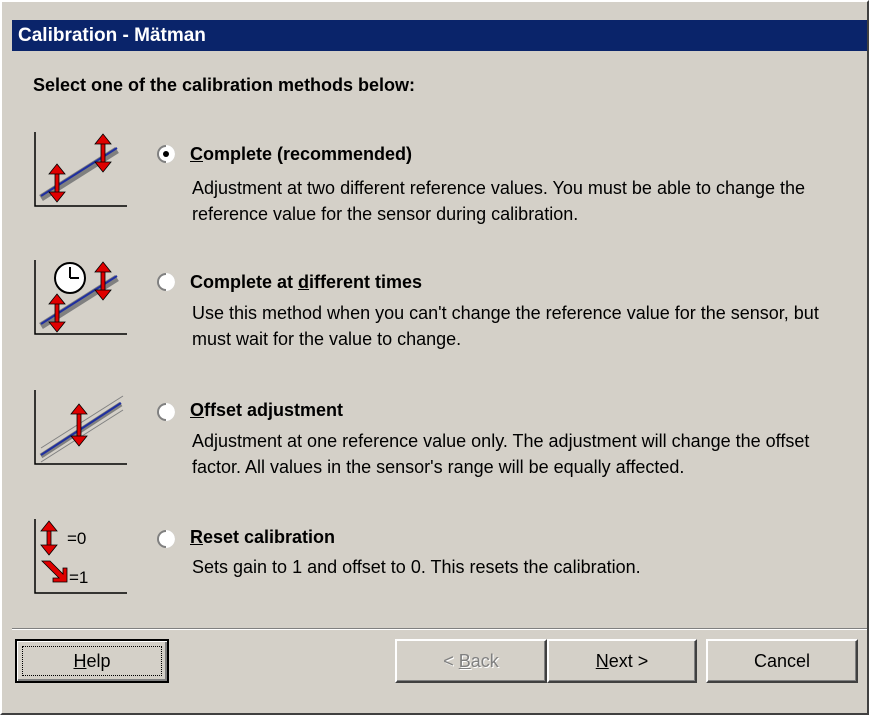 The width and height of the screenshot is (869, 715). I want to click on label-text: ffset adjustment, so click(274, 410).